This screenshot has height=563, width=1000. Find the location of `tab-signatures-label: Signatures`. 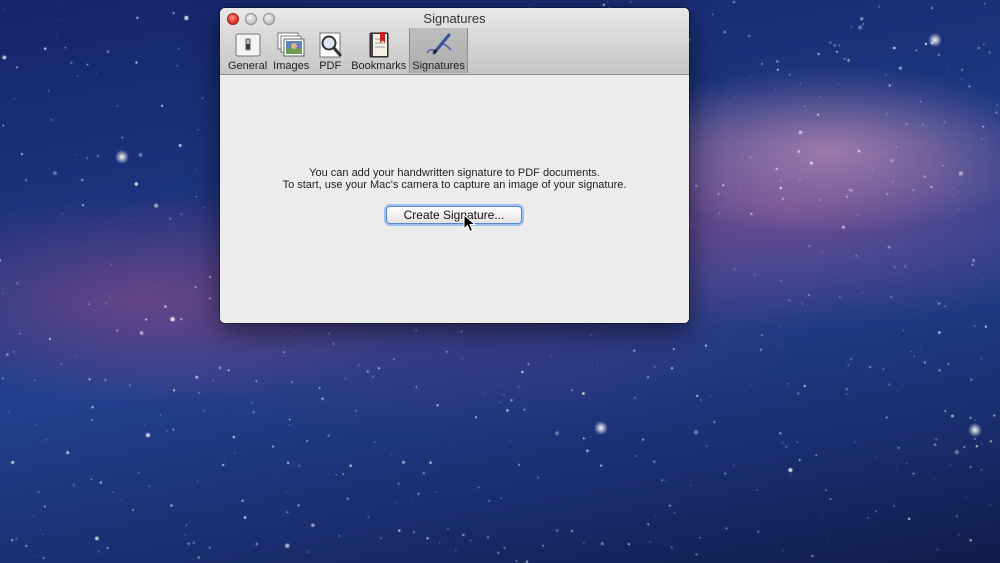

tab-signatures-label: Signatures is located at coordinates (438, 66).